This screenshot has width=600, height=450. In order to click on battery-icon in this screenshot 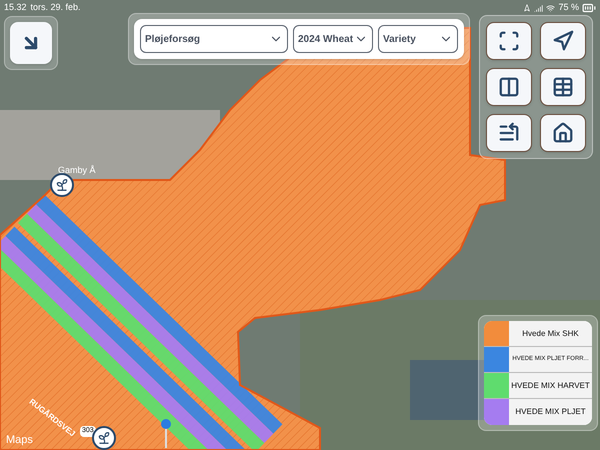, I will do `click(589, 8)`.